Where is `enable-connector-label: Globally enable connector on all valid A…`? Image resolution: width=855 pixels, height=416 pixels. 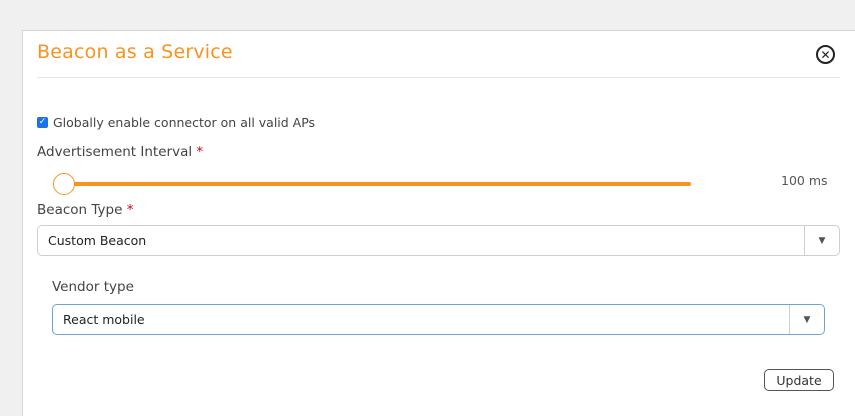
enable-connector-label: Globally enable connector on all valid A… is located at coordinates (184, 122).